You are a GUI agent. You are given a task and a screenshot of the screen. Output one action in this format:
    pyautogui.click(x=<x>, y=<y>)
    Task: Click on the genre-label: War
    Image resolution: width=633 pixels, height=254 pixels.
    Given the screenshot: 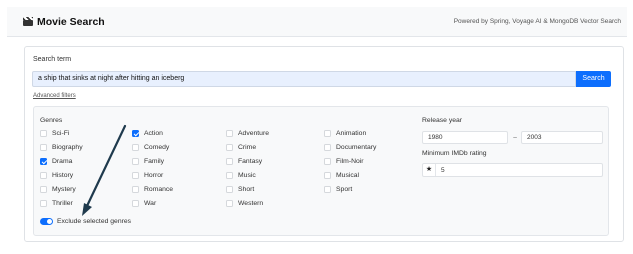 What is the action you would take?
    pyautogui.click(x=150, y=203)
    